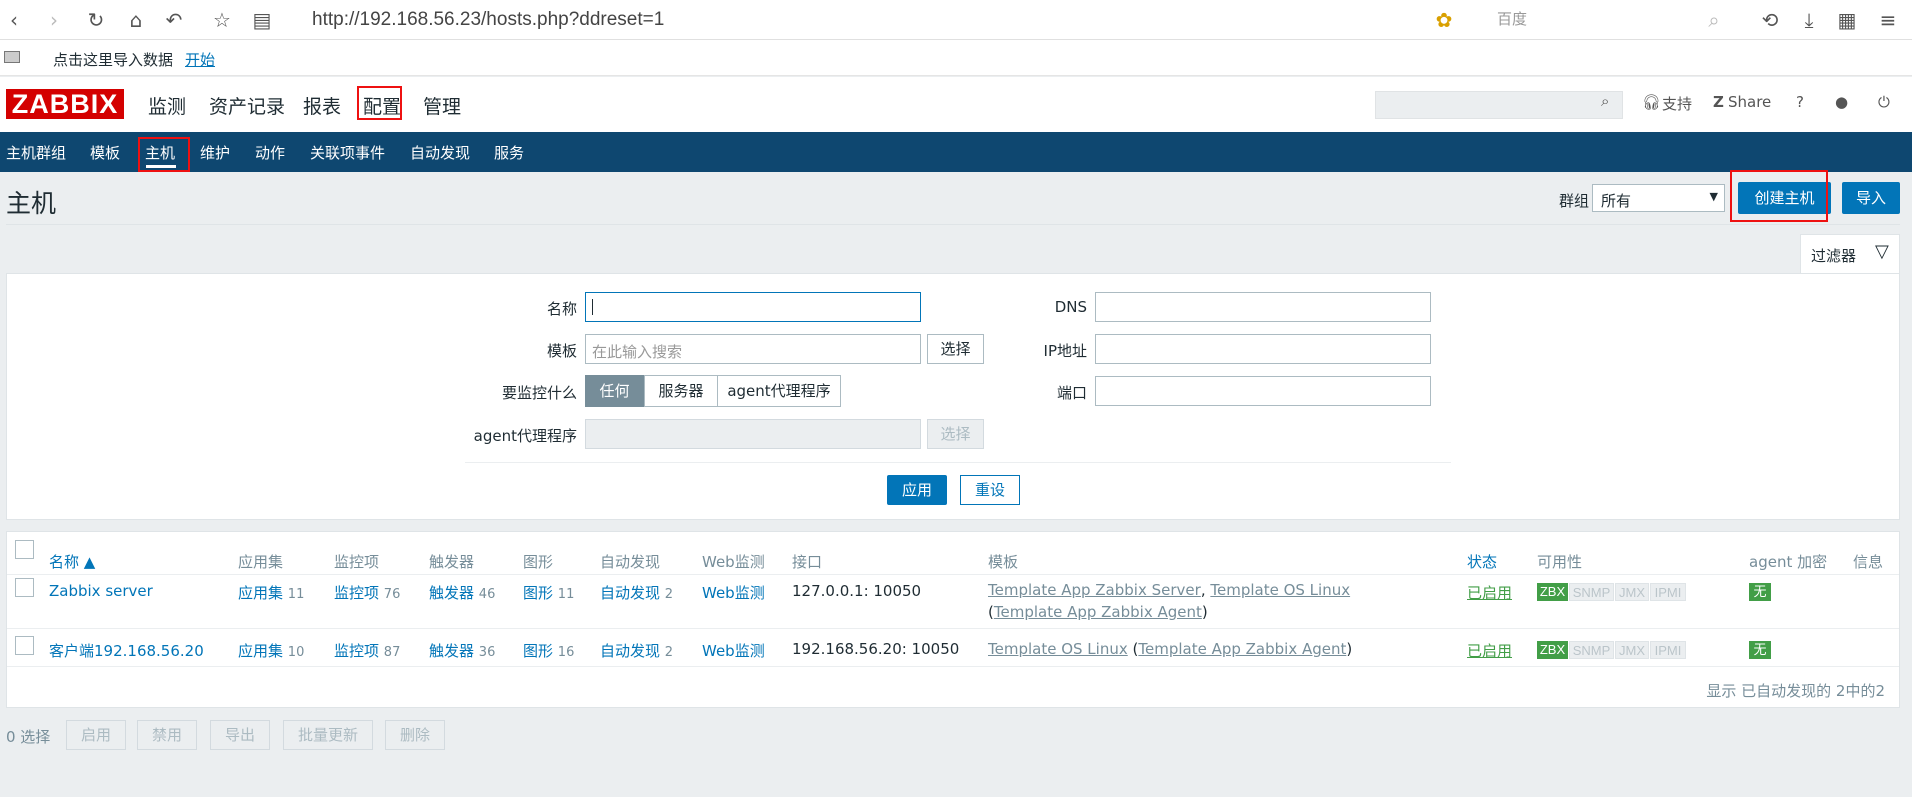  Describe the element at coordinates (72, 561) in the screenshot. I see `col-name-header: 名称 ▲` at that location.